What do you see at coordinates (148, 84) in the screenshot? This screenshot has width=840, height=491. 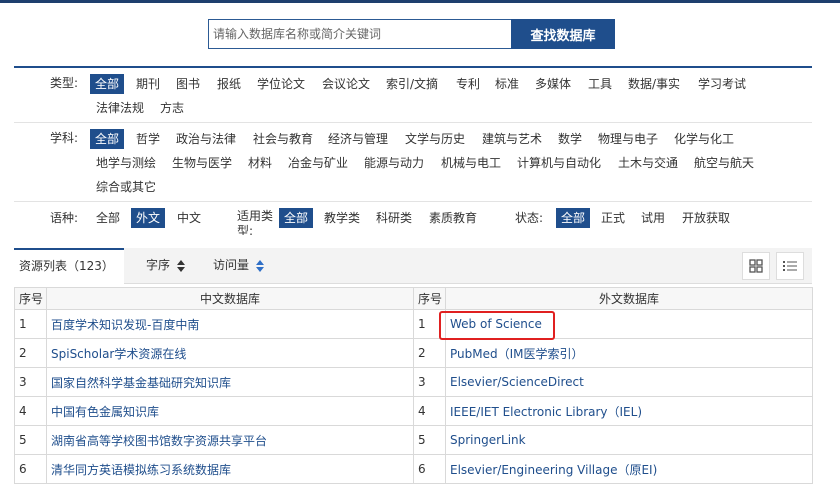 I see `type-option-journal: 期刊` at bounding box center [148, 84].